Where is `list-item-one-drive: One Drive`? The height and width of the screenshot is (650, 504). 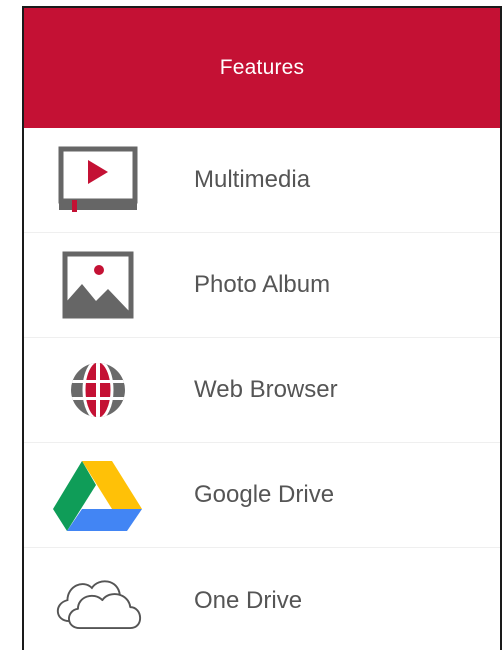 list-item-one-drive: One Drive is located at coordinates (262, 599).